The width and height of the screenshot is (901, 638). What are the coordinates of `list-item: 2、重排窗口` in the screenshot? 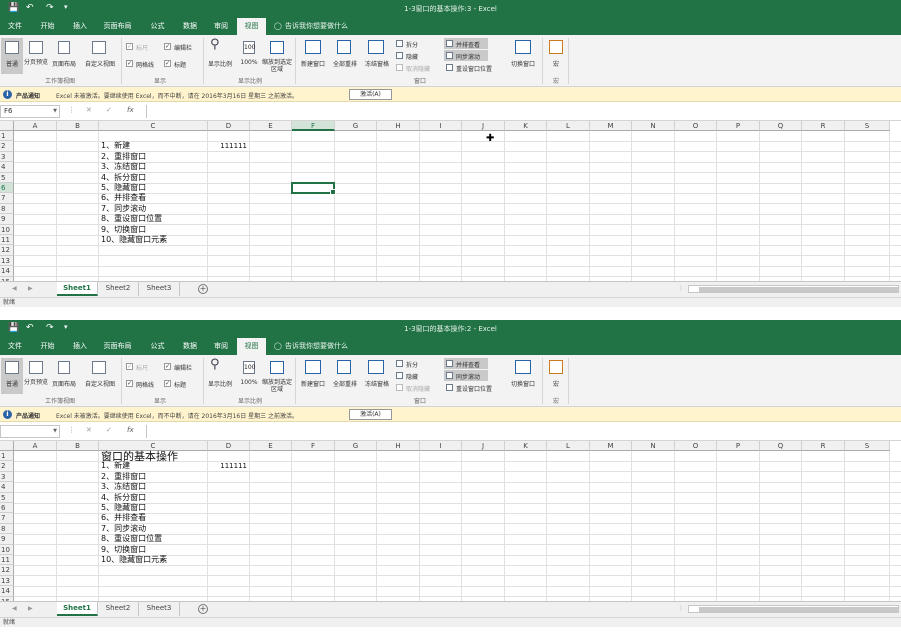 It's located at (123, 157).